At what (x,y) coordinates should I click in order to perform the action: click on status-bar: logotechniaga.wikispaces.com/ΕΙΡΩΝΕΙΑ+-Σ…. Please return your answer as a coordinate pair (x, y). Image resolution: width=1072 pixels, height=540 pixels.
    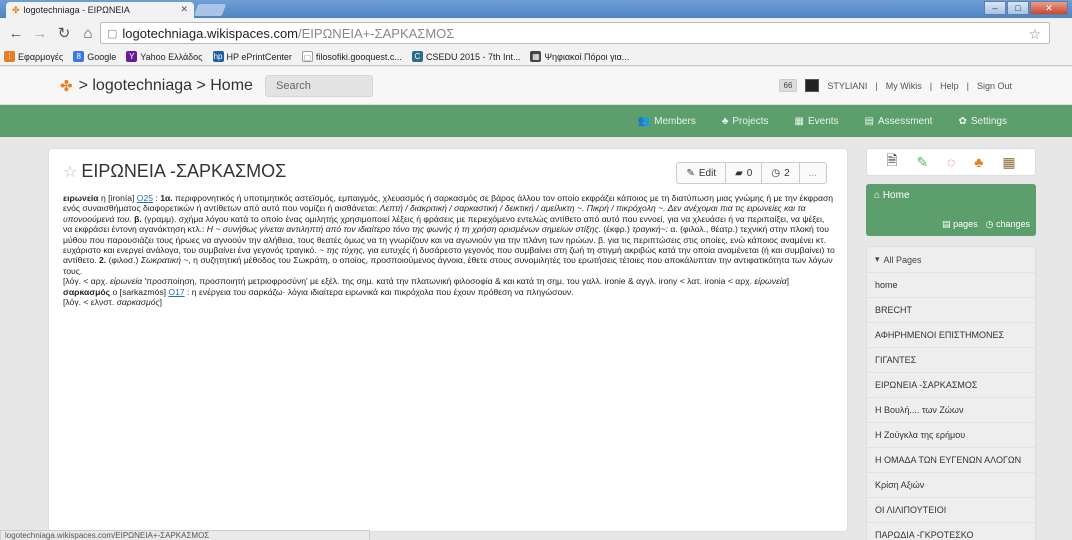
    Looking at the image, I should click on (185, 535).